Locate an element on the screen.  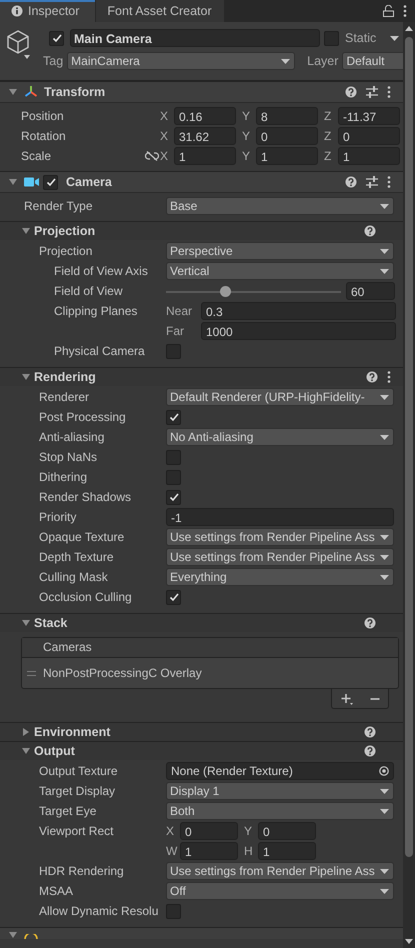
property-label: Dithering is located at coordinates (63, 477).